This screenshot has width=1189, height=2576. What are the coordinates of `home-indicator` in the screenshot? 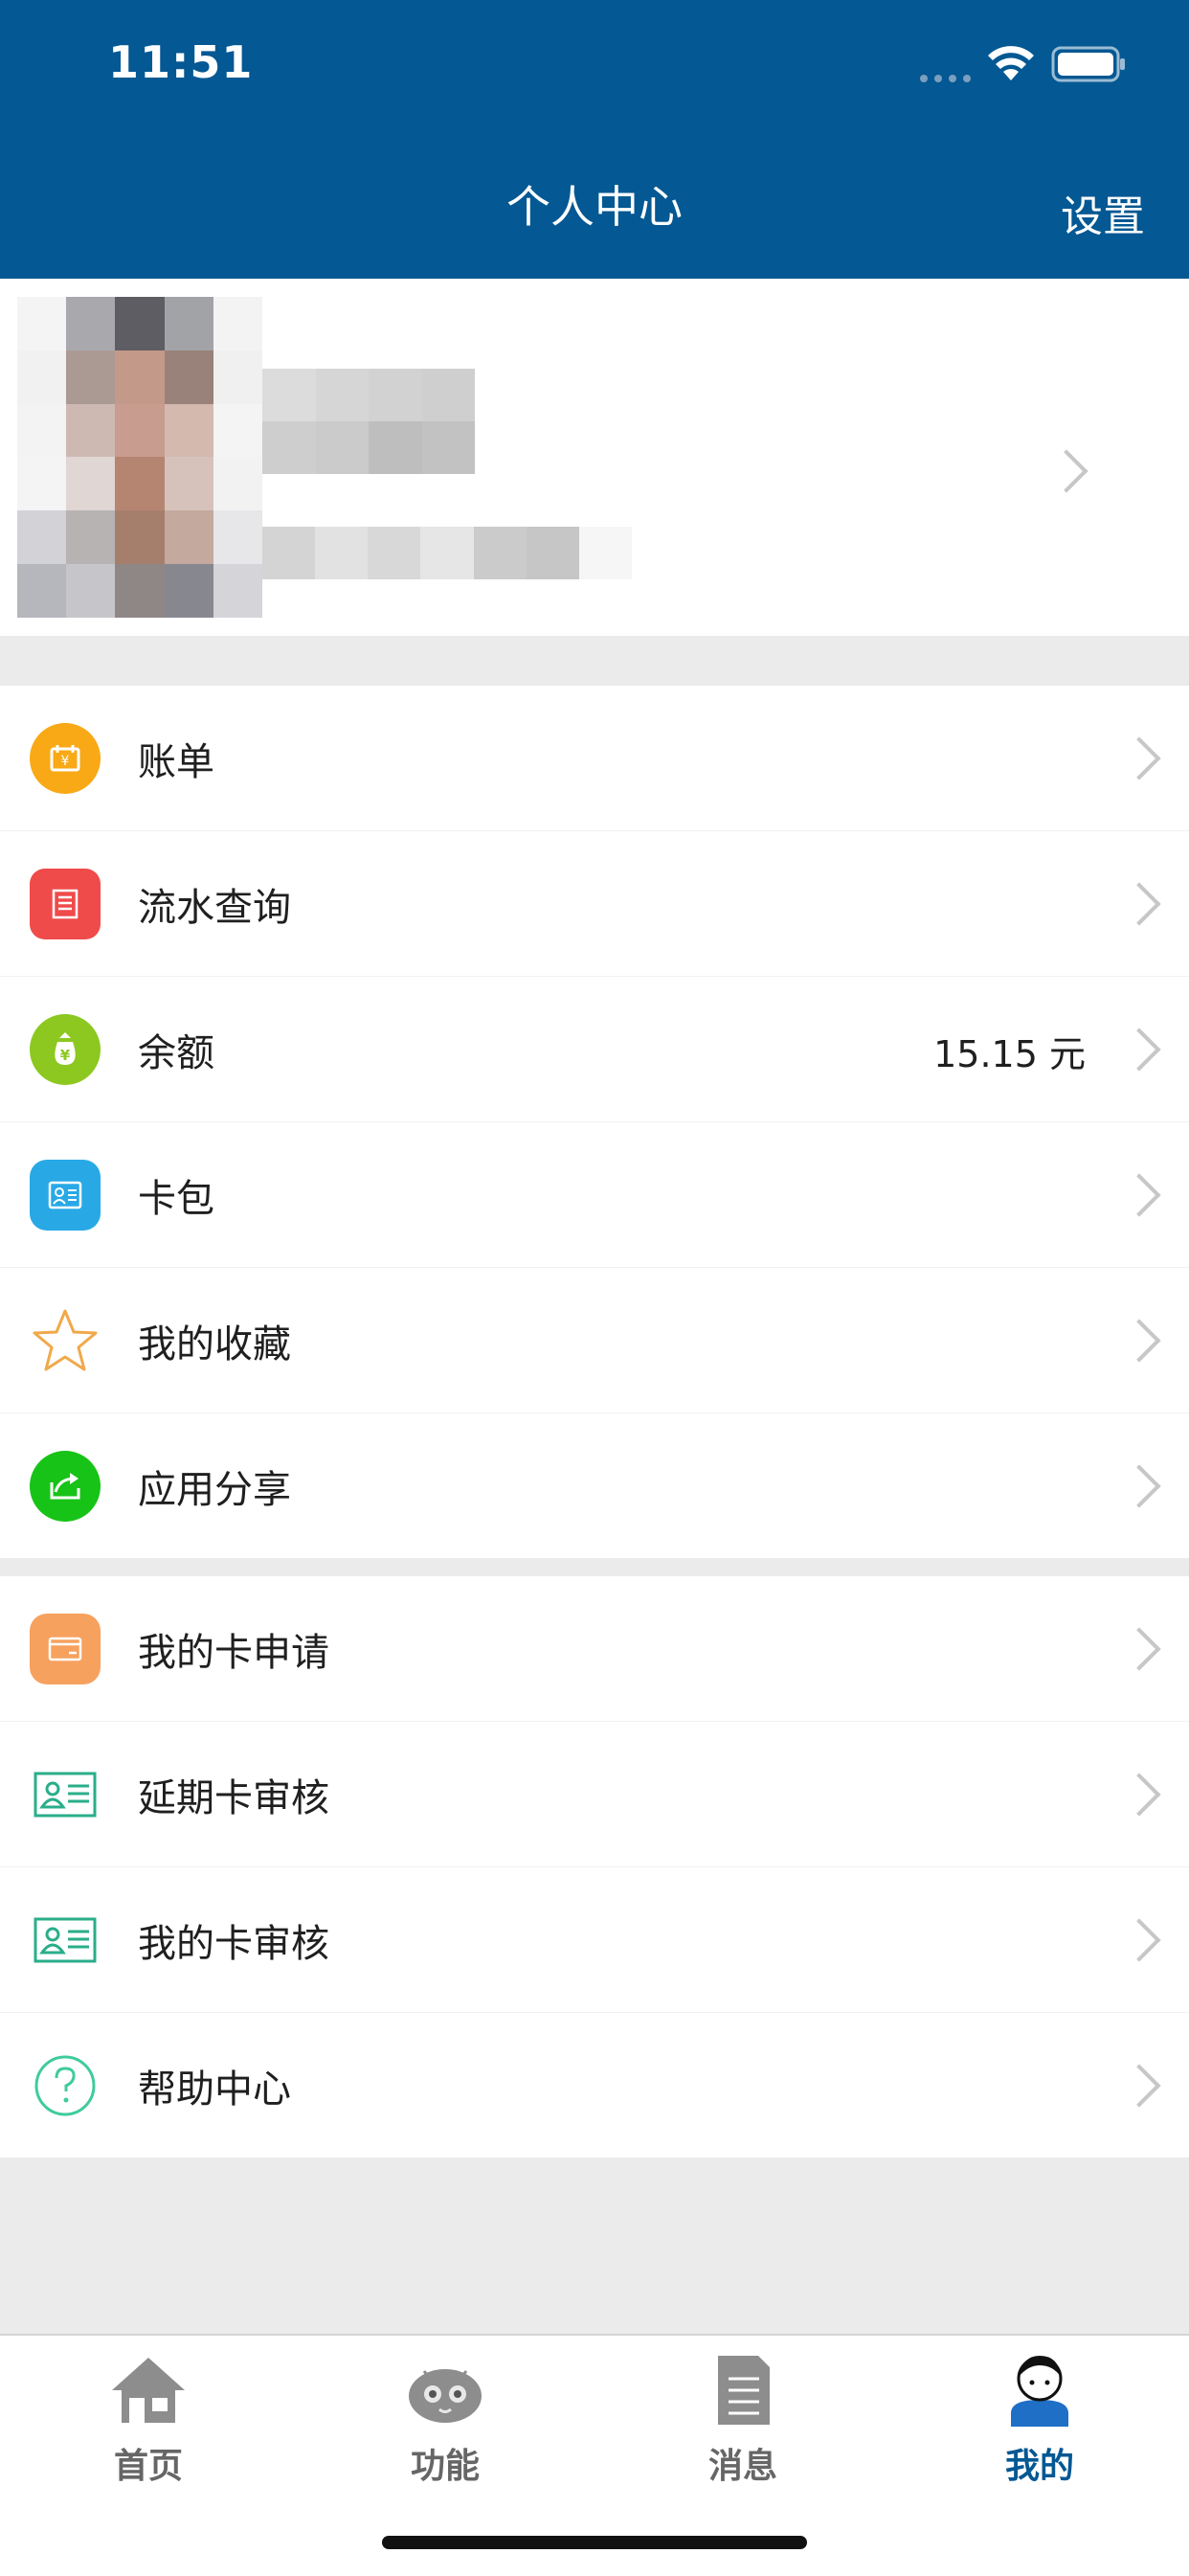 It's located at (594, 2542).